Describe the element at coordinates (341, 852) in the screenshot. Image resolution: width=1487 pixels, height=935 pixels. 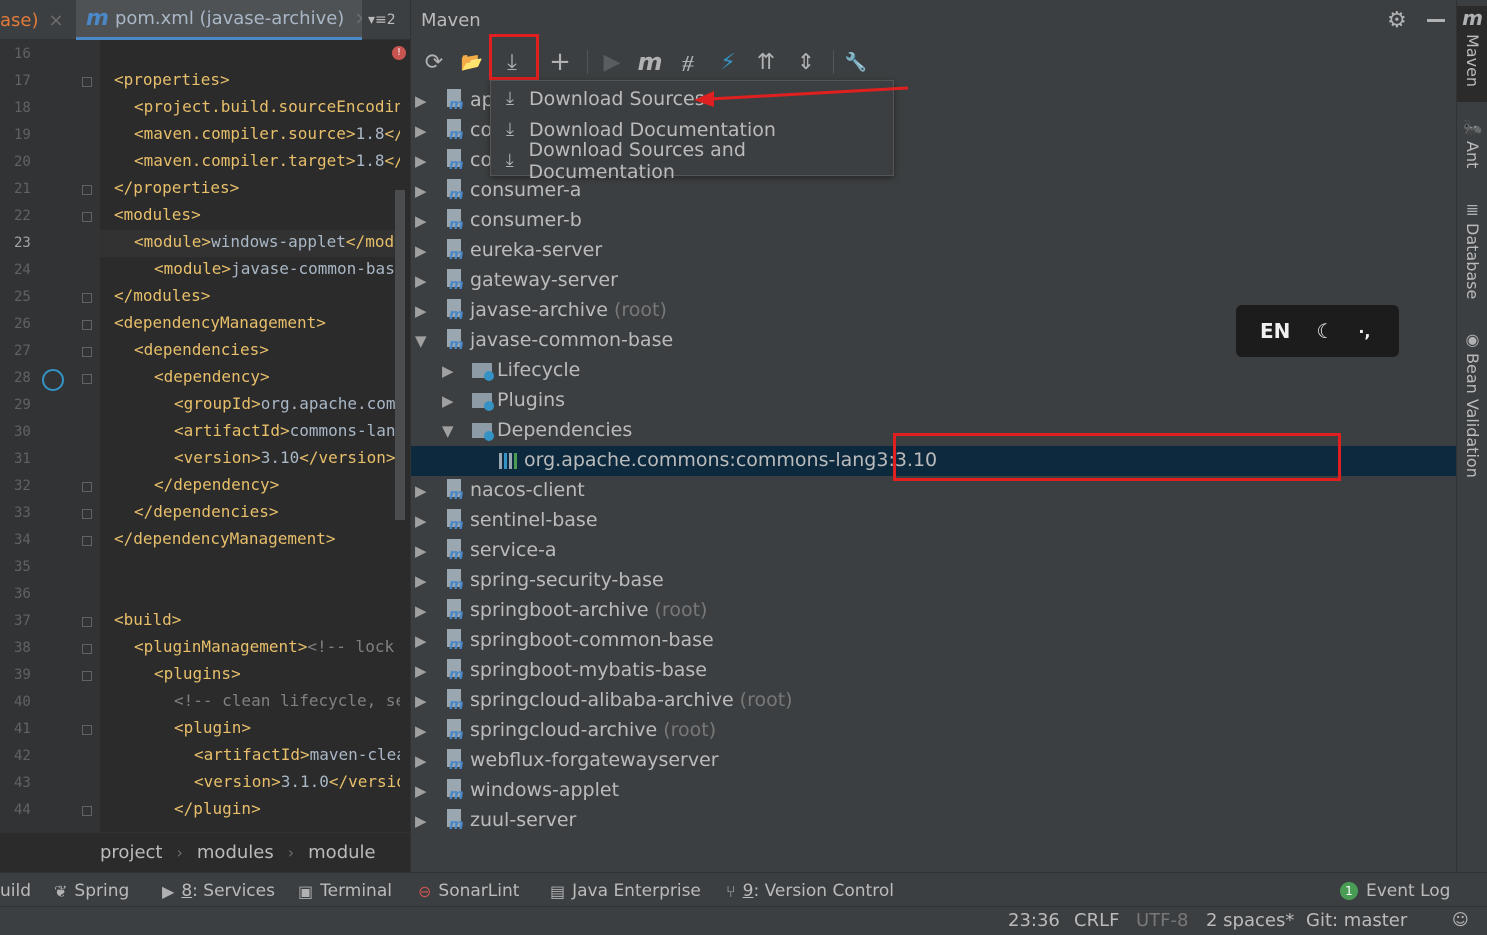
I see `breadcrumb-item: module` at that location.